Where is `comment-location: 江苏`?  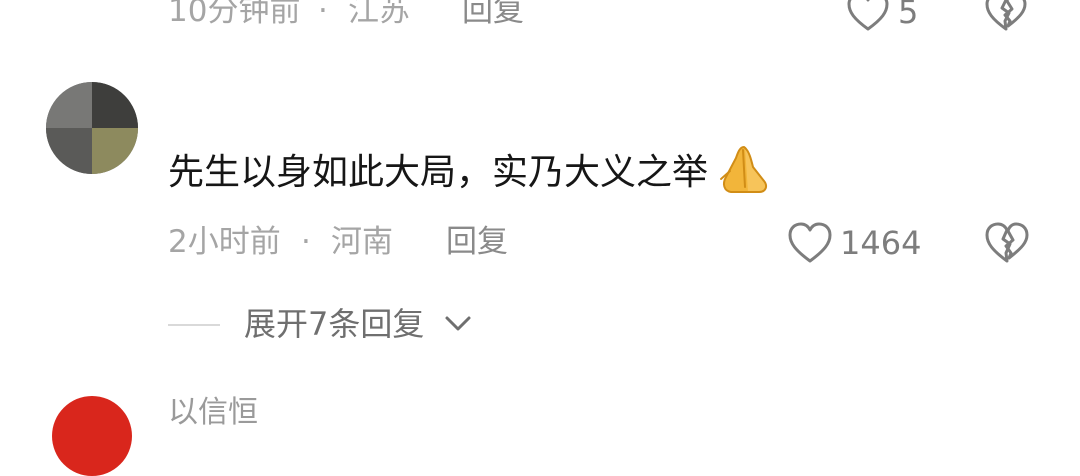 comment-location: 江苏 is located at coordinates (379, 14).